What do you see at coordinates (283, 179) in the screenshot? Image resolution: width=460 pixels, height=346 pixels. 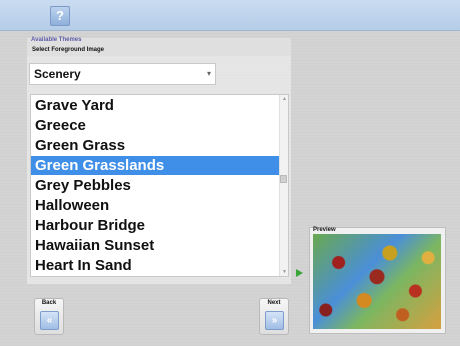 I see `scroll-thumb` at bounding box center [283, 179].